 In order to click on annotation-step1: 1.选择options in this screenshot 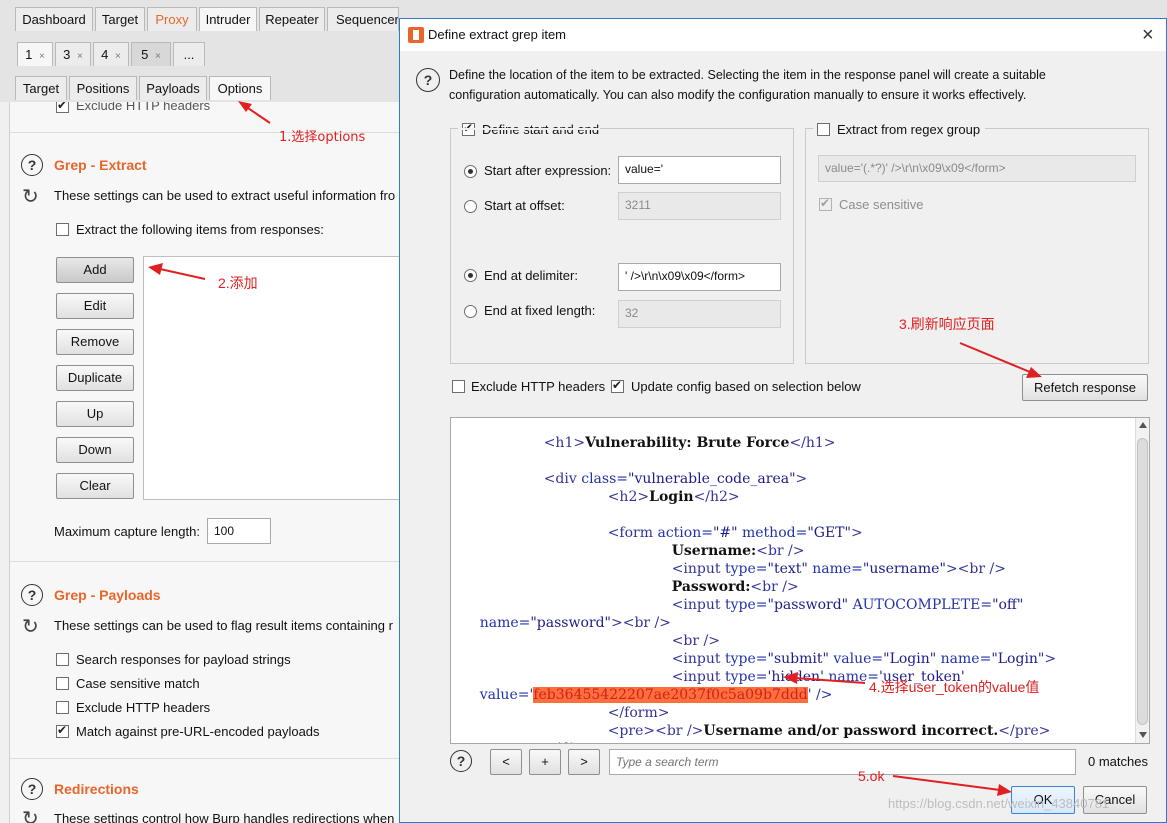, I will do `click(322, 137)`.